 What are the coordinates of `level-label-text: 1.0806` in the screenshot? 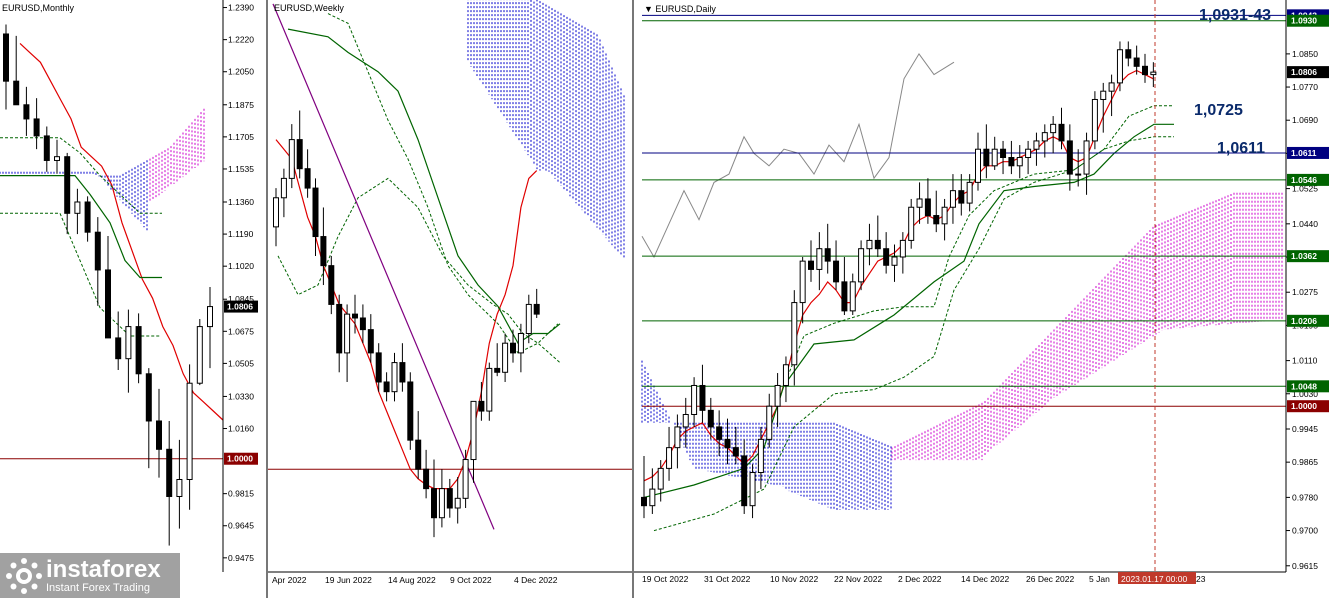 It's located at (1304, 72).